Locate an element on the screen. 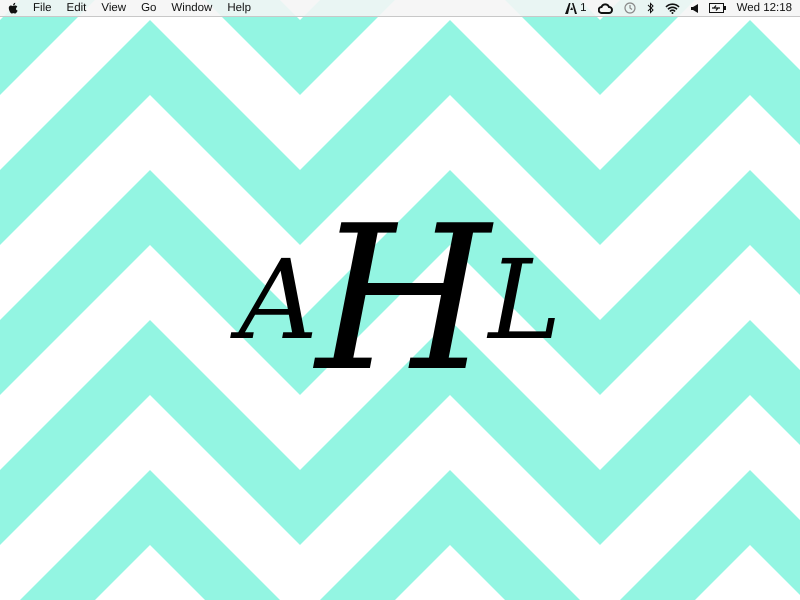 This screenshot has width=800, height=600. apple-icon is located at coordinates (13, 8).